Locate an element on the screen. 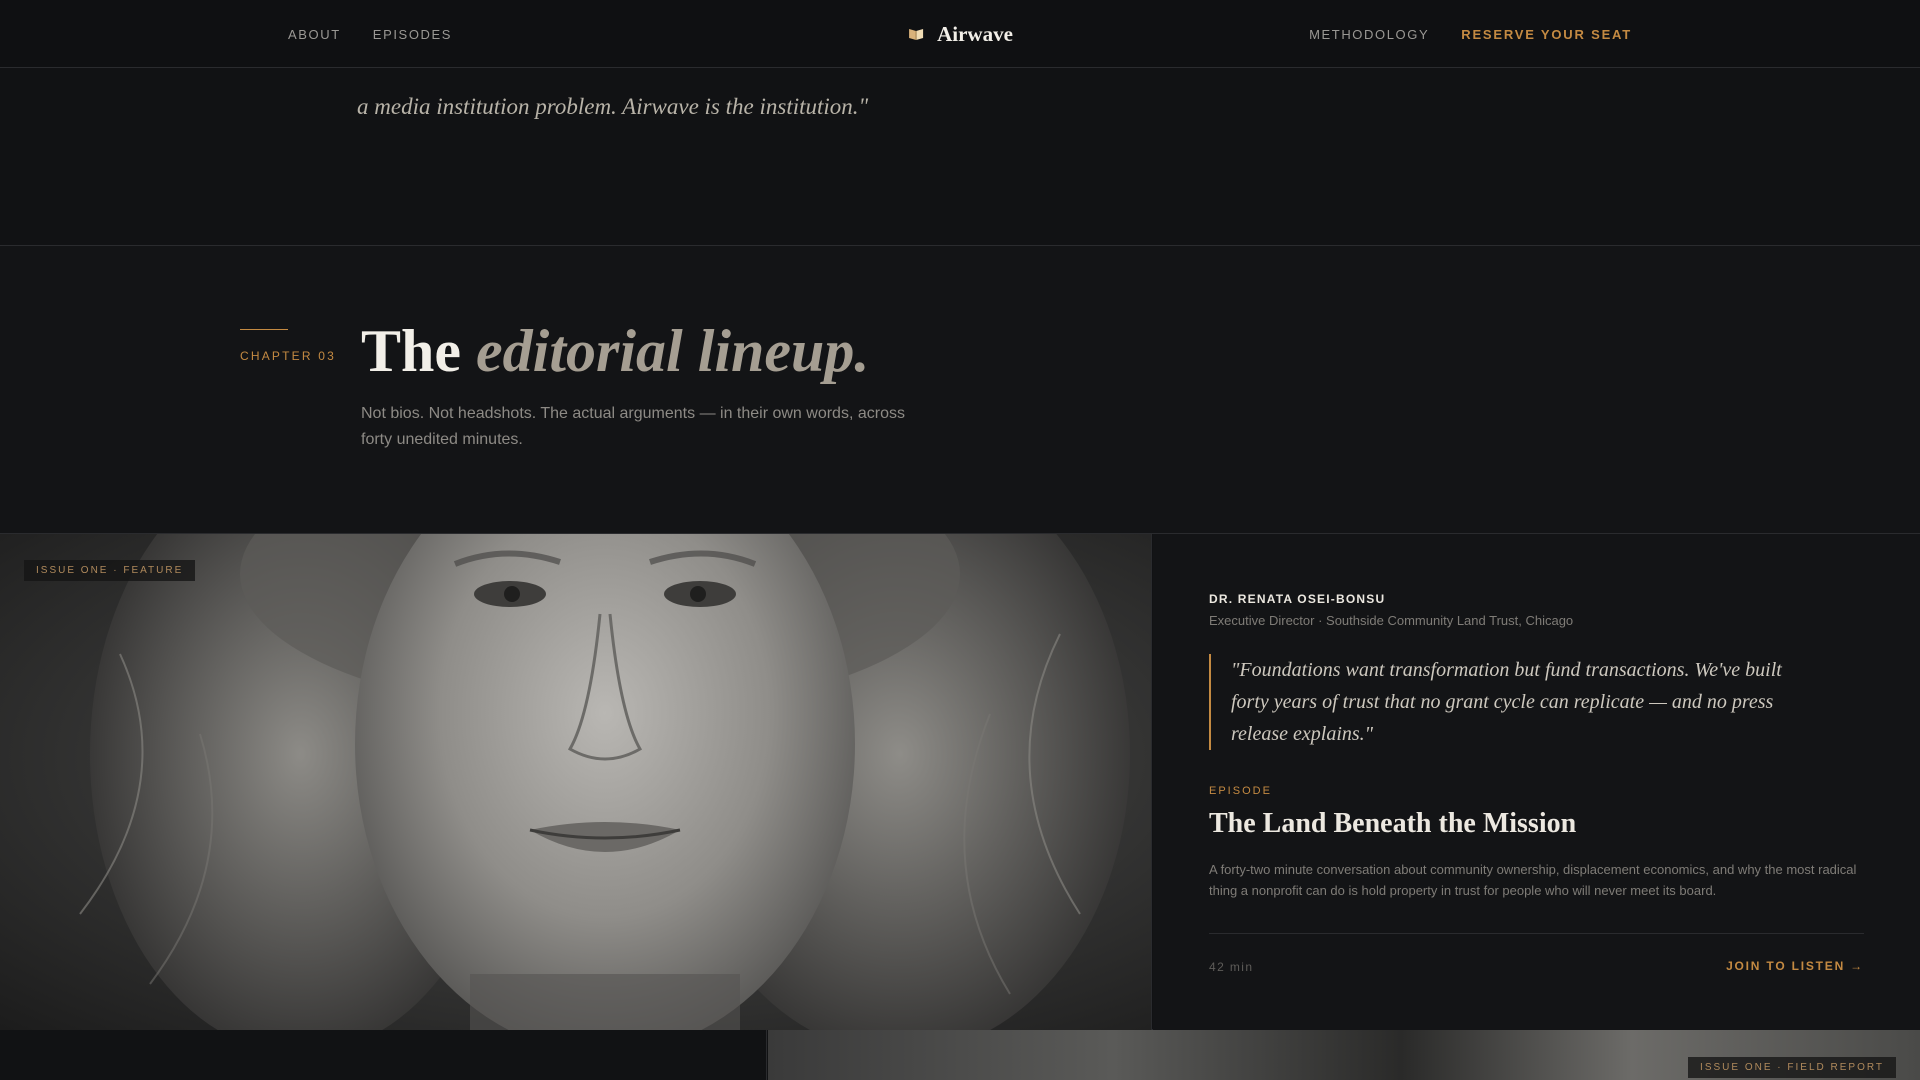  nav-left-group: ABOUT EPISODES is located at coordinates (370, 34).